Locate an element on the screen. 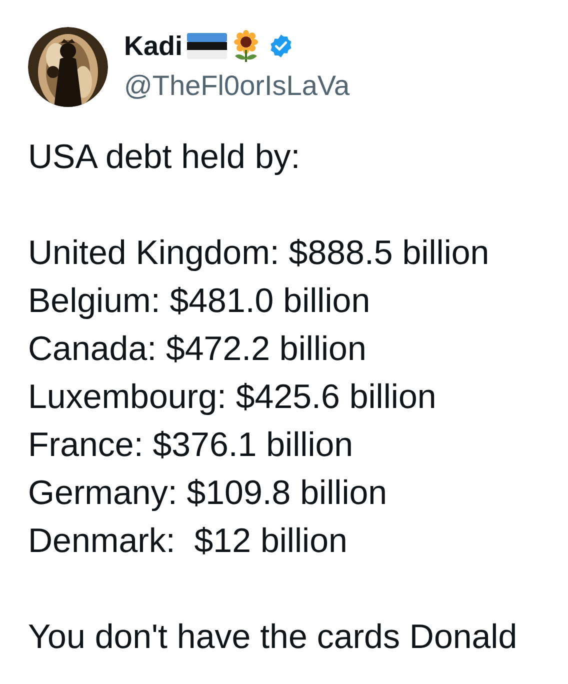  tweet-text: Canada: $472.2 billion is located at coordinates (198, 349).